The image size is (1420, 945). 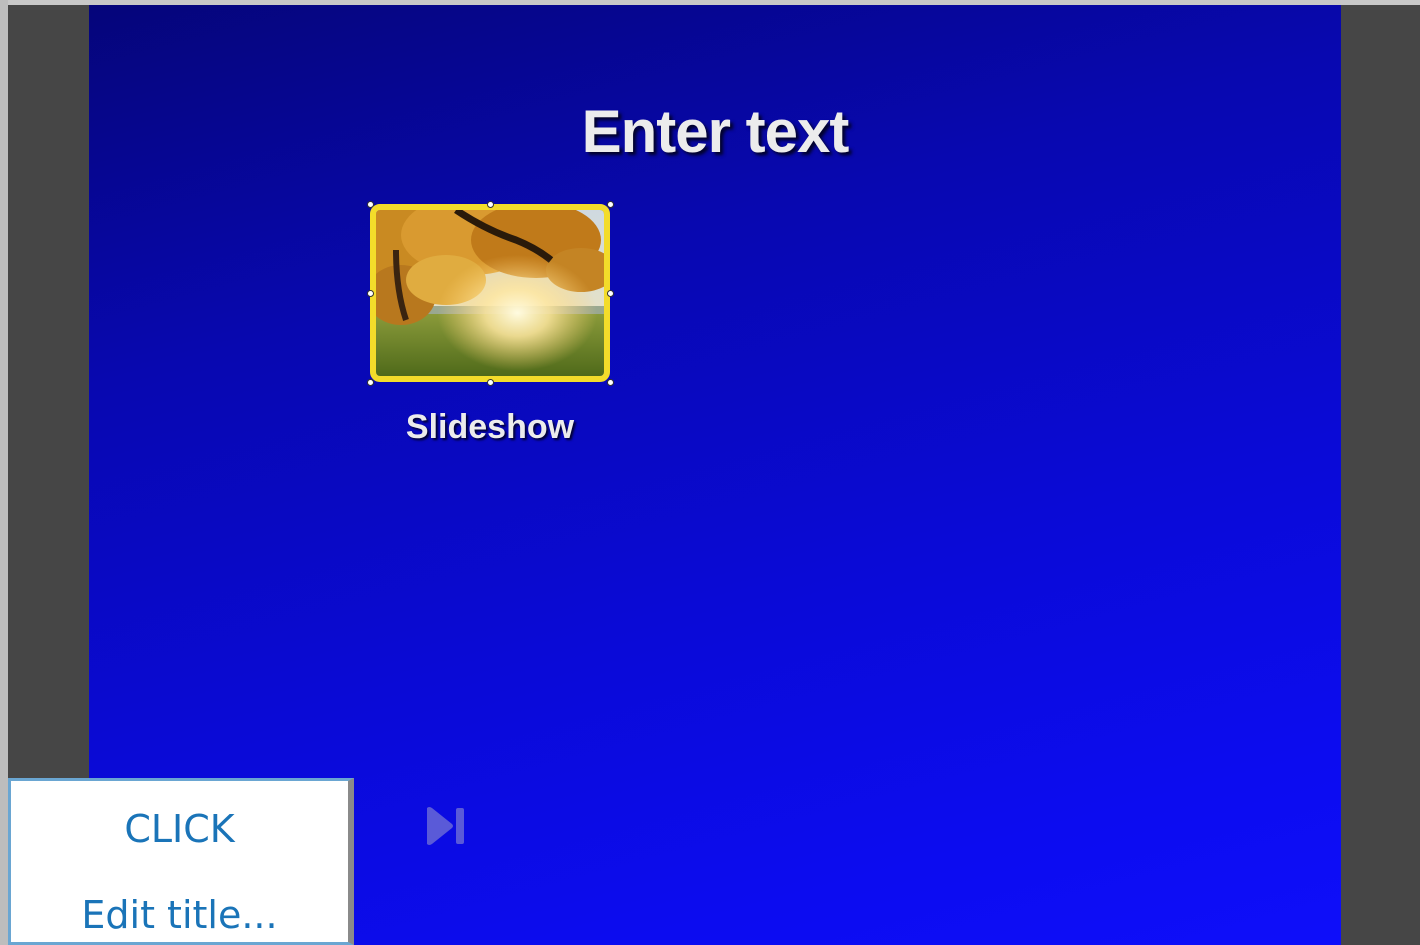 What do you see at coordinates (370, 382) in the screenshot?
I see `resize-handle-bottom-left` at bounding box center [370, 382].